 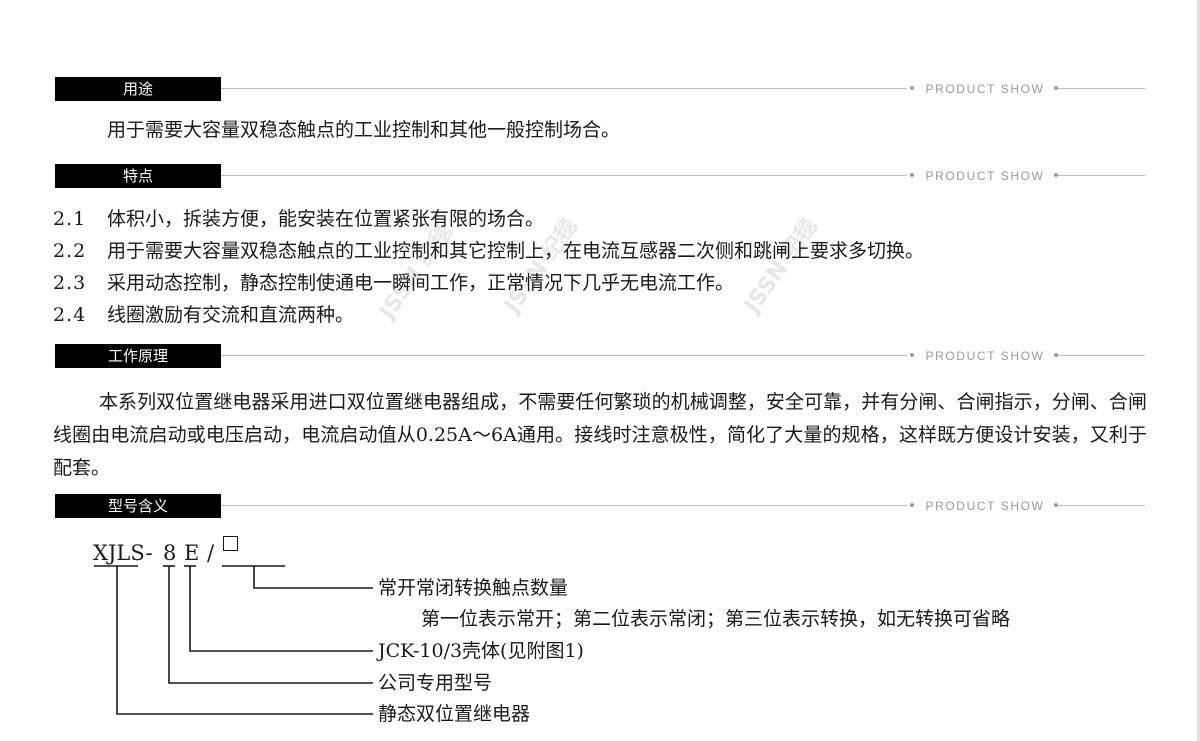 I want to click on leader-contacts, so click(x=313, y=577).